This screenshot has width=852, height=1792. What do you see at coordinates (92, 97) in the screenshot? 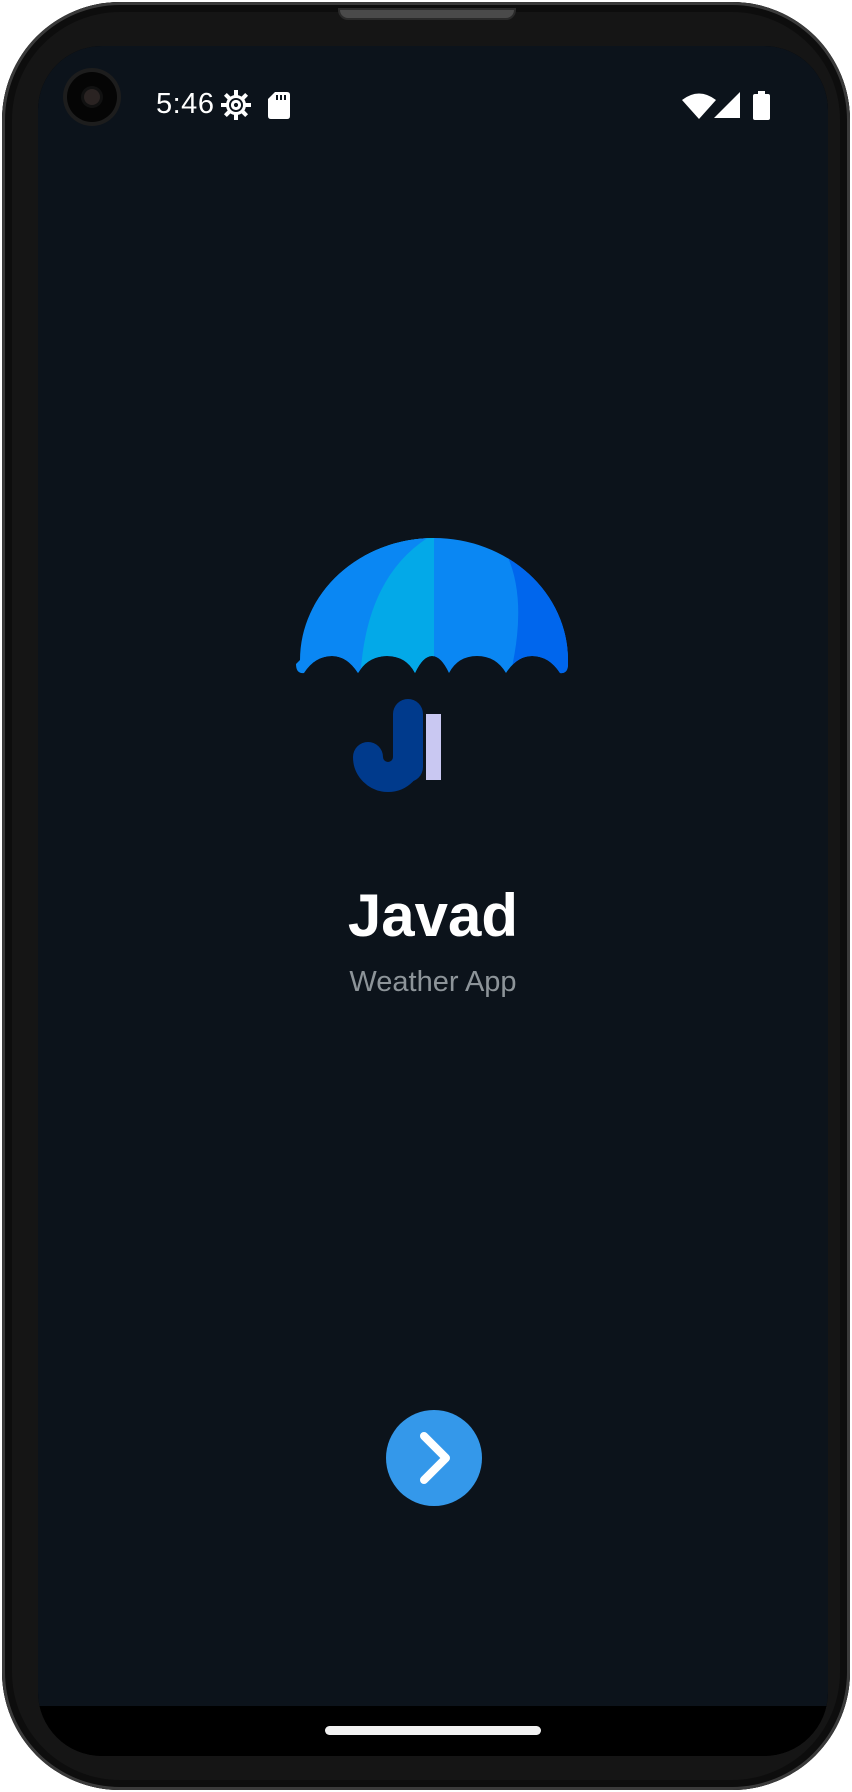
I see `front-camera` at bounding box center [92, 97].